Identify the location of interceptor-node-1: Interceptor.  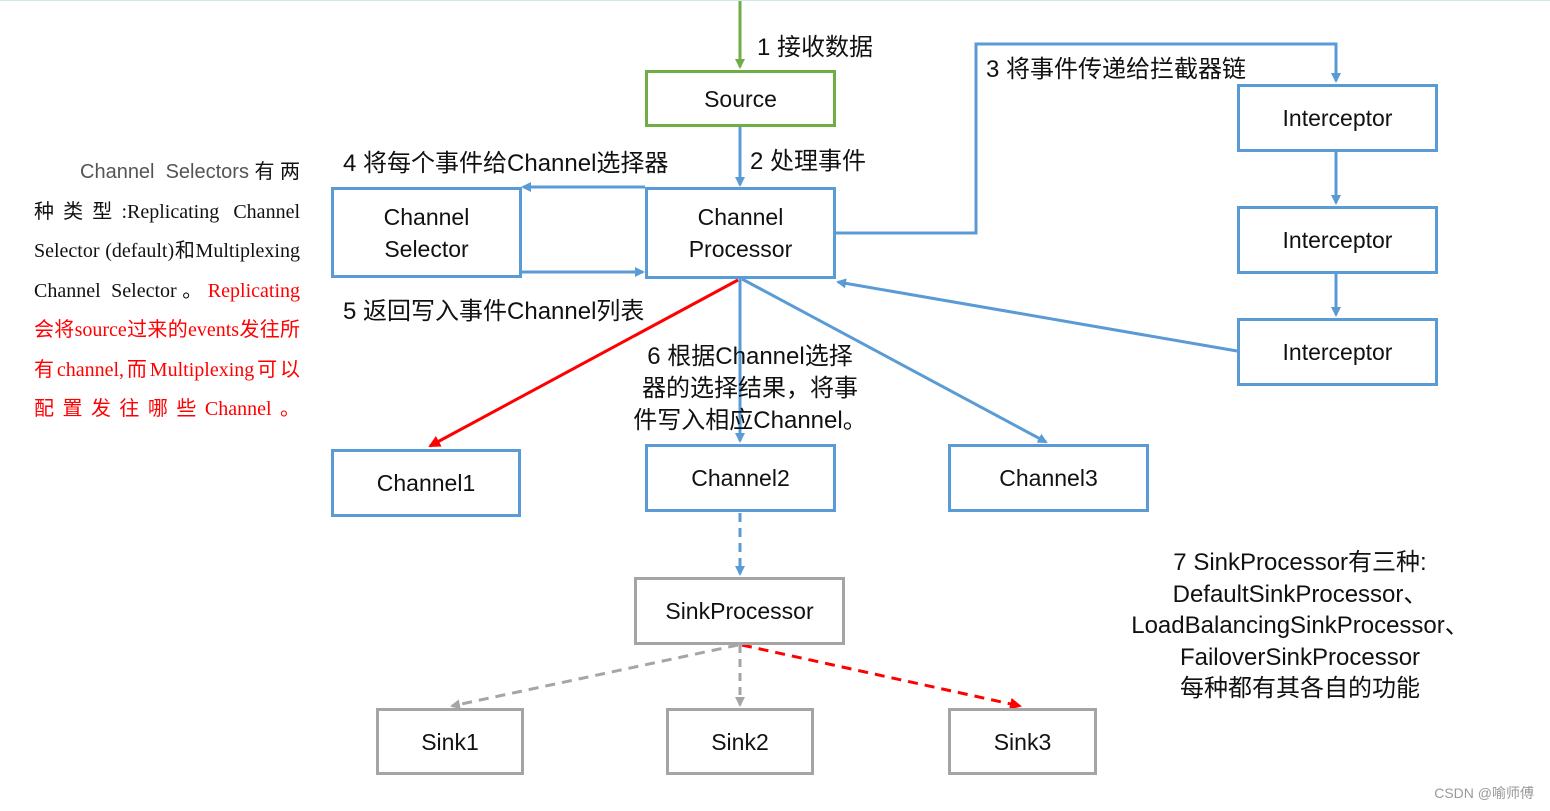
(1337, 118).